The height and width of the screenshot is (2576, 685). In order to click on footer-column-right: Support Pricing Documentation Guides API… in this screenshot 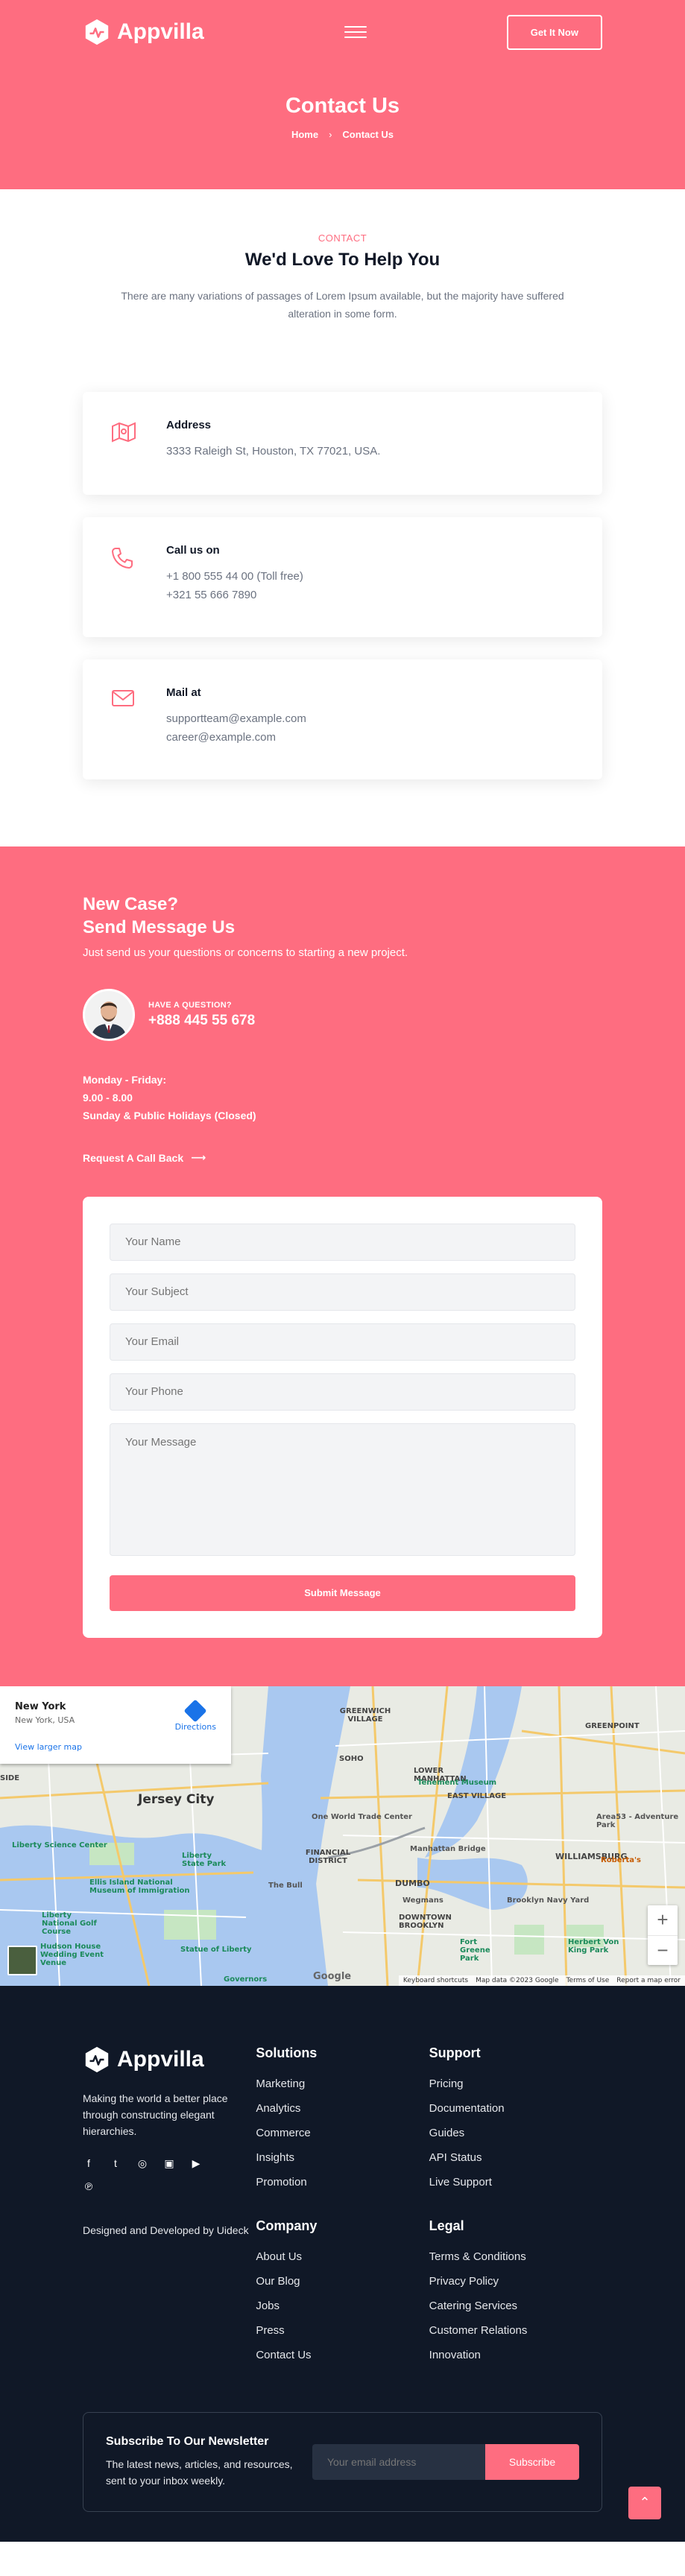, I will do `click(515, 2209)`.